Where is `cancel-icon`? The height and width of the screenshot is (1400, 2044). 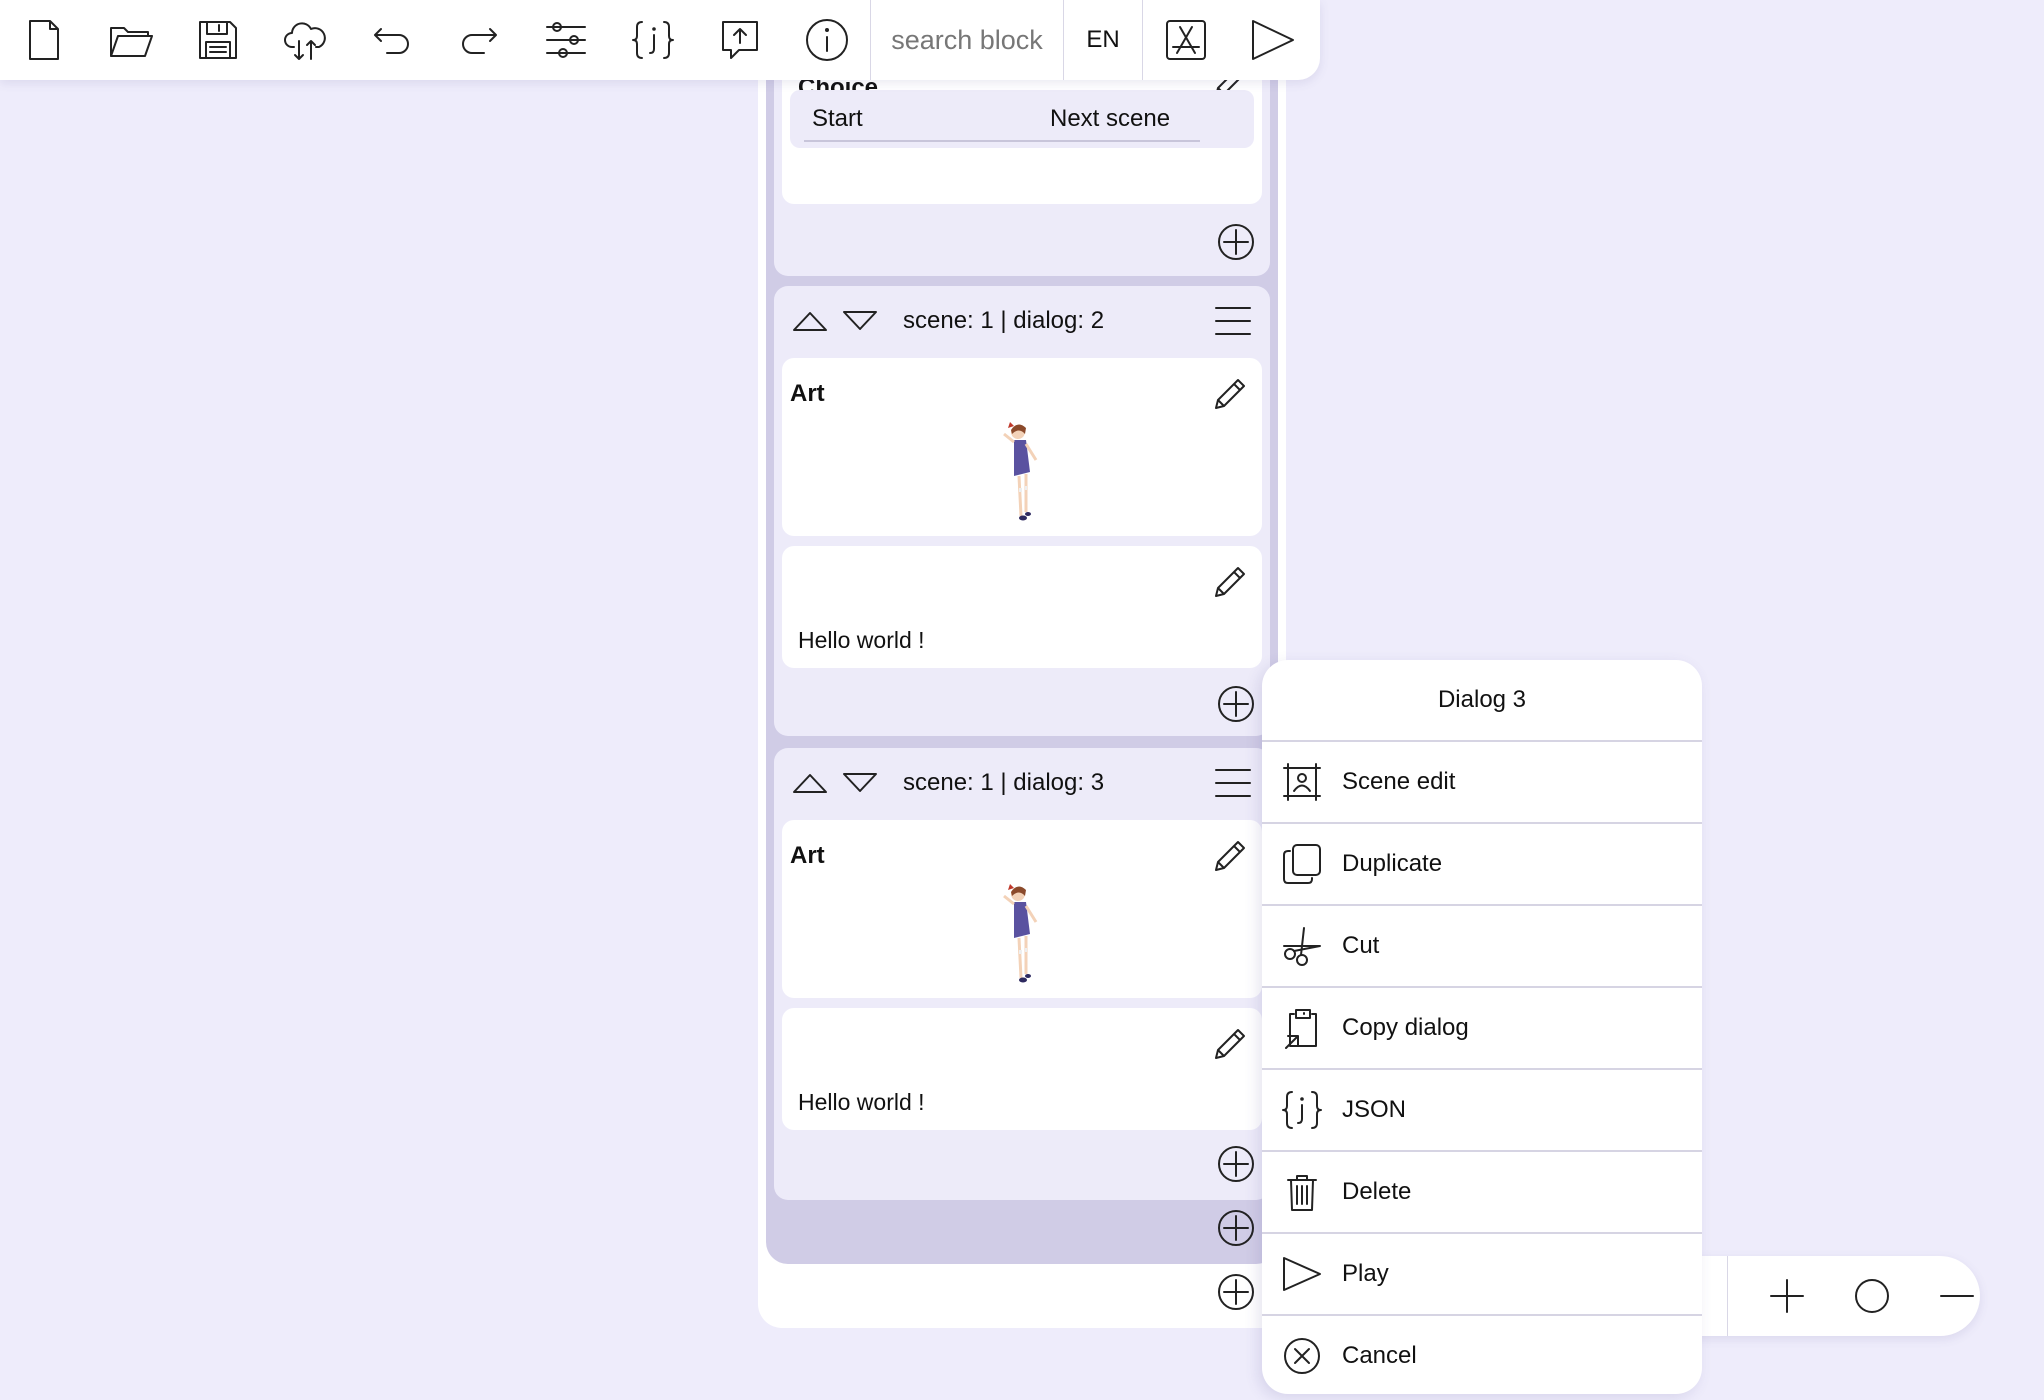
cancel-icon is located at coordinates (1302, 1356).